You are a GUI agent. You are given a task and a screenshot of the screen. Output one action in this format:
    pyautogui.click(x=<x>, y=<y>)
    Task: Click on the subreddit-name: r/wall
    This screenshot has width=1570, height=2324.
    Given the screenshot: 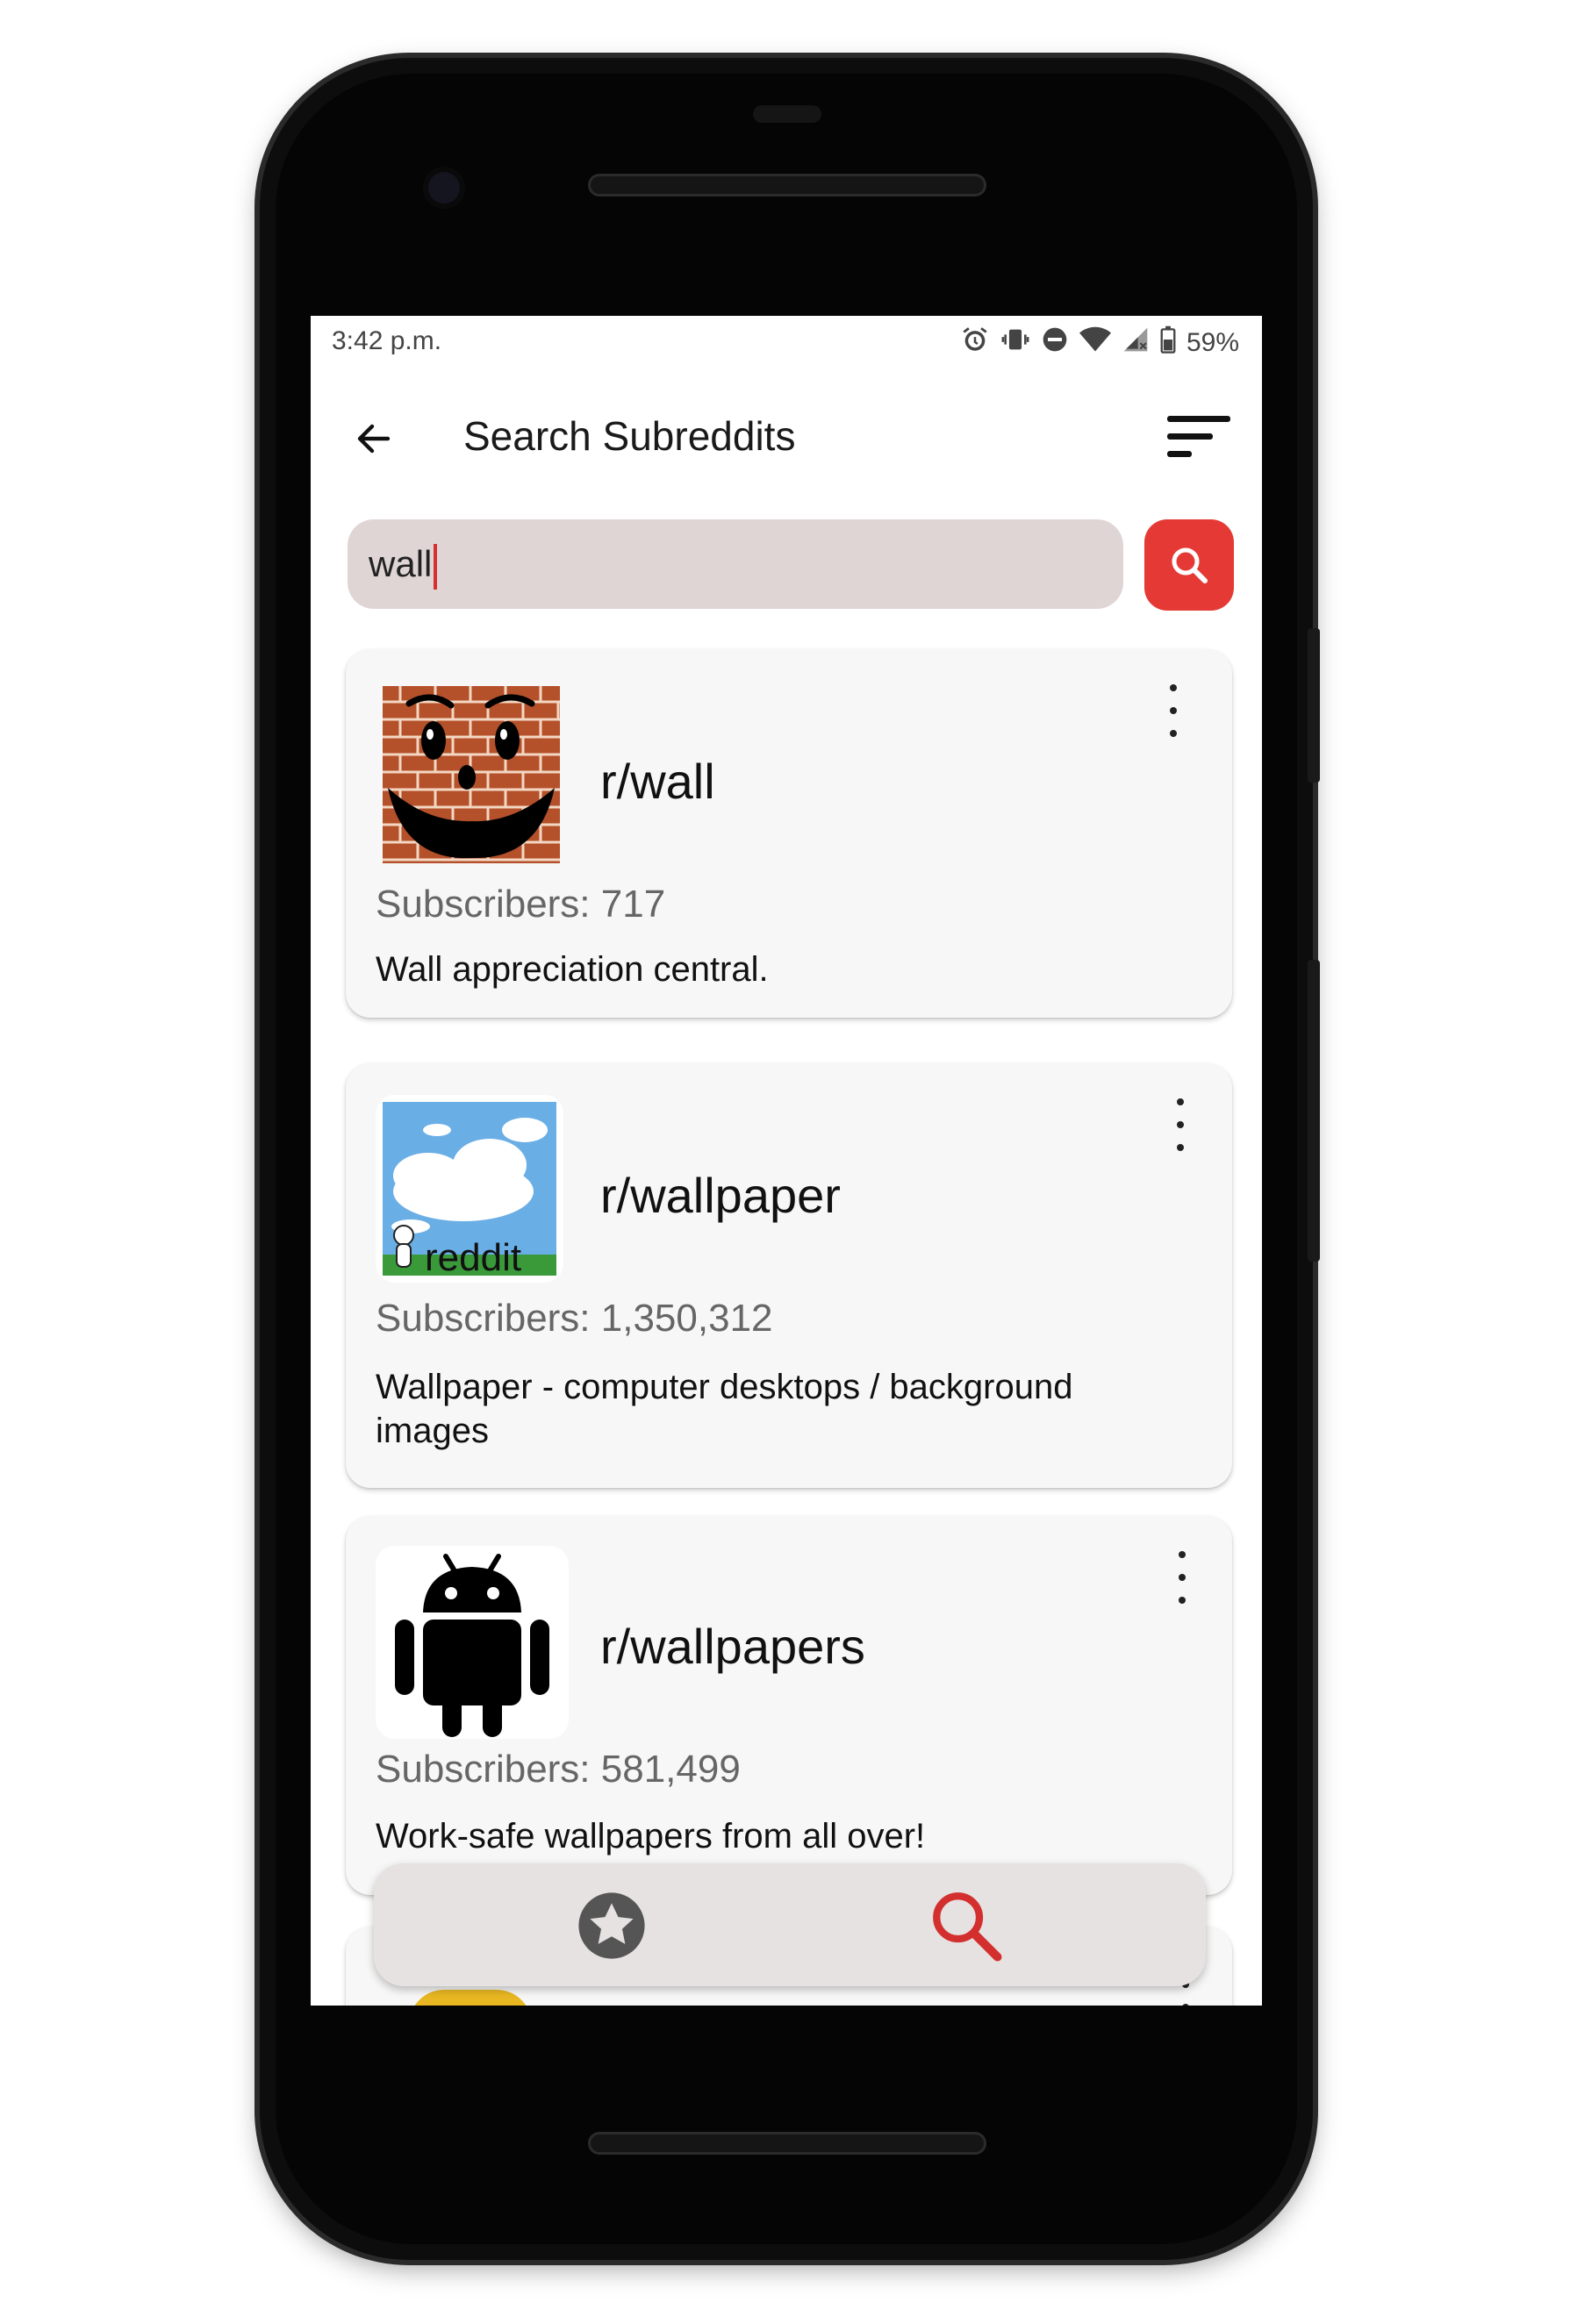 What is the action you would take?
    pyautogui.click(x=657, y=781)
    